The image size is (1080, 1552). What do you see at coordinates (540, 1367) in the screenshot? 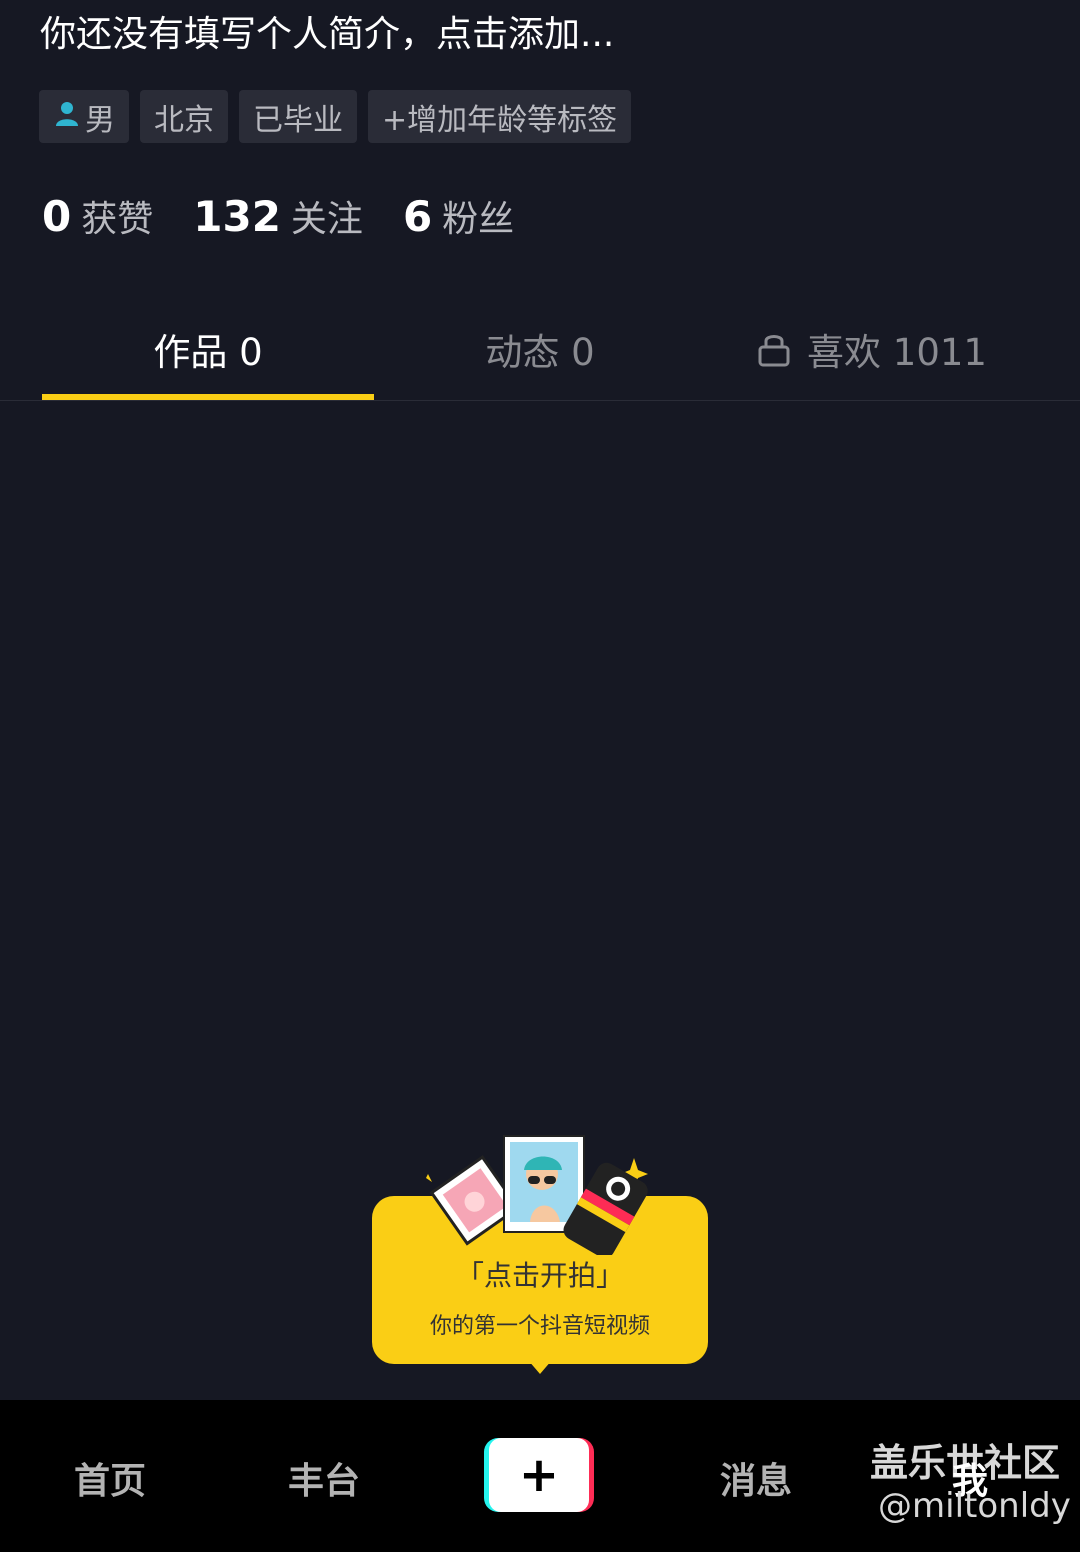
I see `prompt-arrow` at bounding box center [540, 1367].